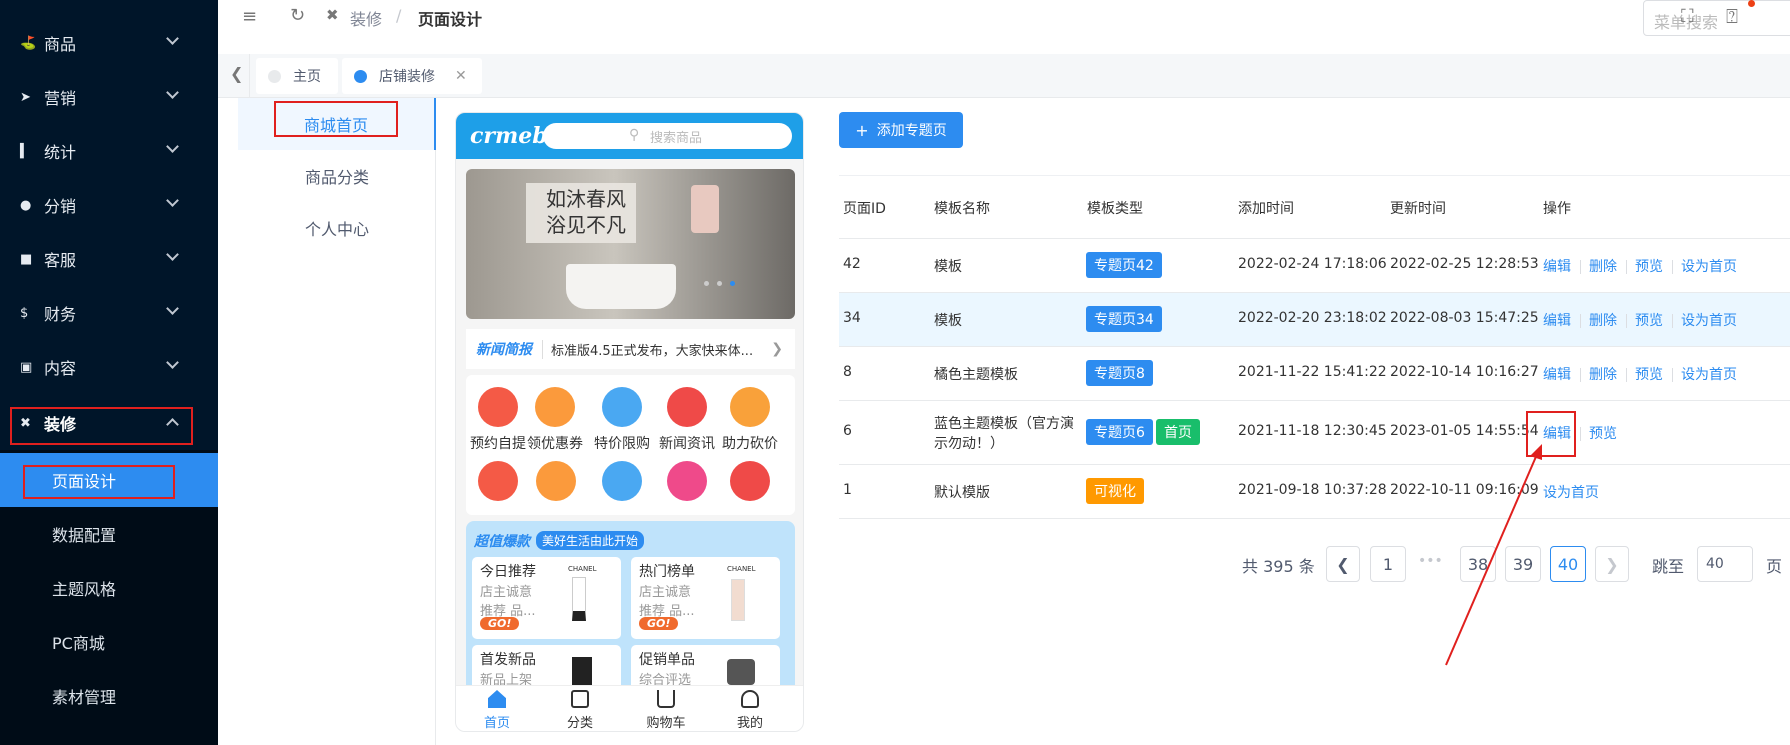 This screenshot has width=1790, height=745. Describe the element at coordinates (1493, 555) in the screenshot. I see `annotation-arrow` at that location.